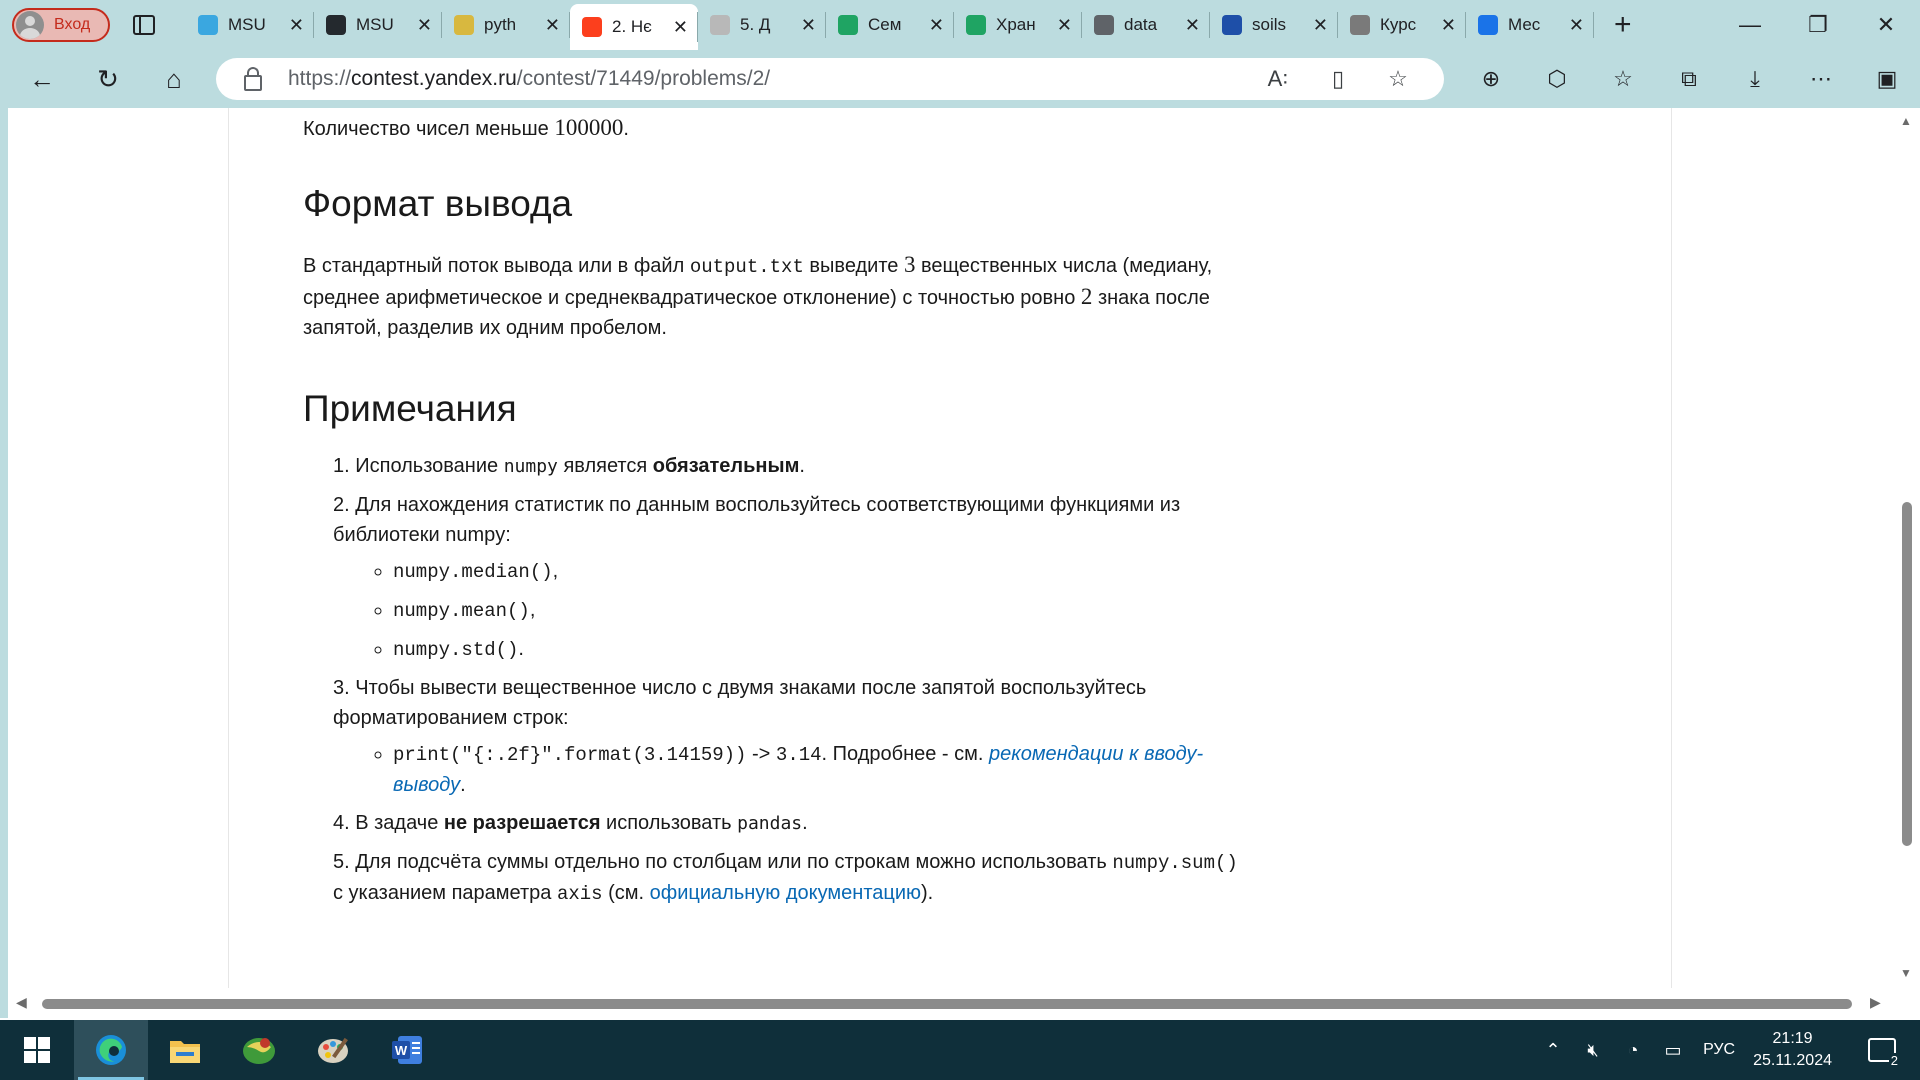 This screenshot has width=1920, height=1080. Describe the element at coordinates (1882, 1050) in the screenshot. I see `notification-center-button: 2` at that location.